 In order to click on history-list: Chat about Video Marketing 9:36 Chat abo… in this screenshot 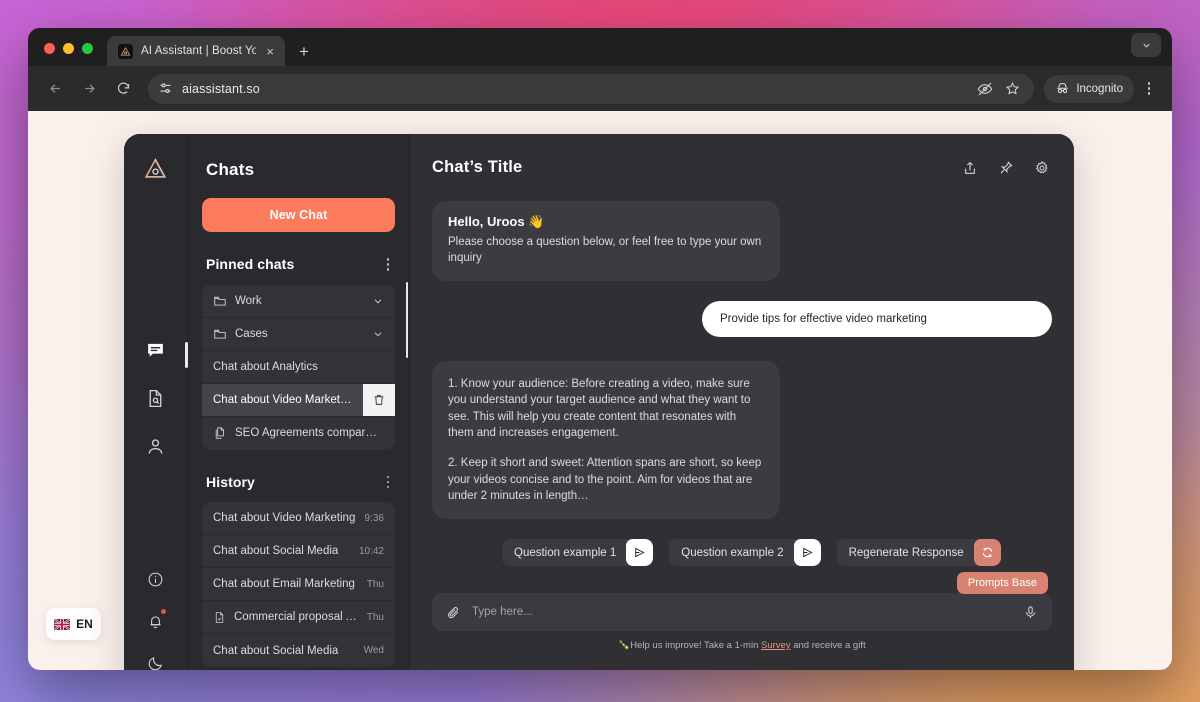, I will do `click(298, 584)`.